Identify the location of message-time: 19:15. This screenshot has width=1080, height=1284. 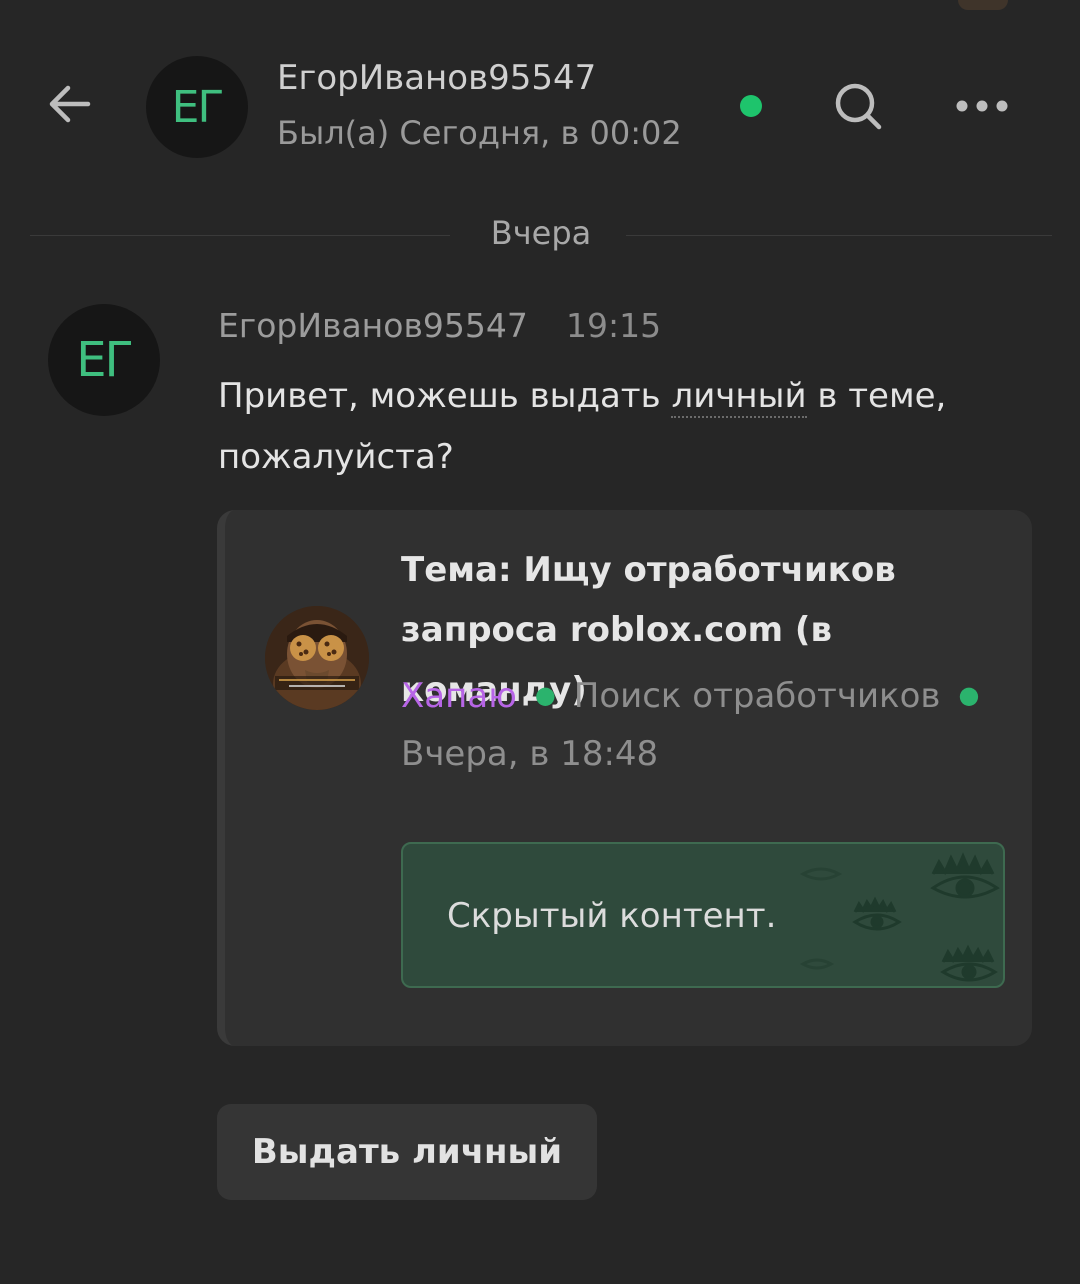
(614, 325).